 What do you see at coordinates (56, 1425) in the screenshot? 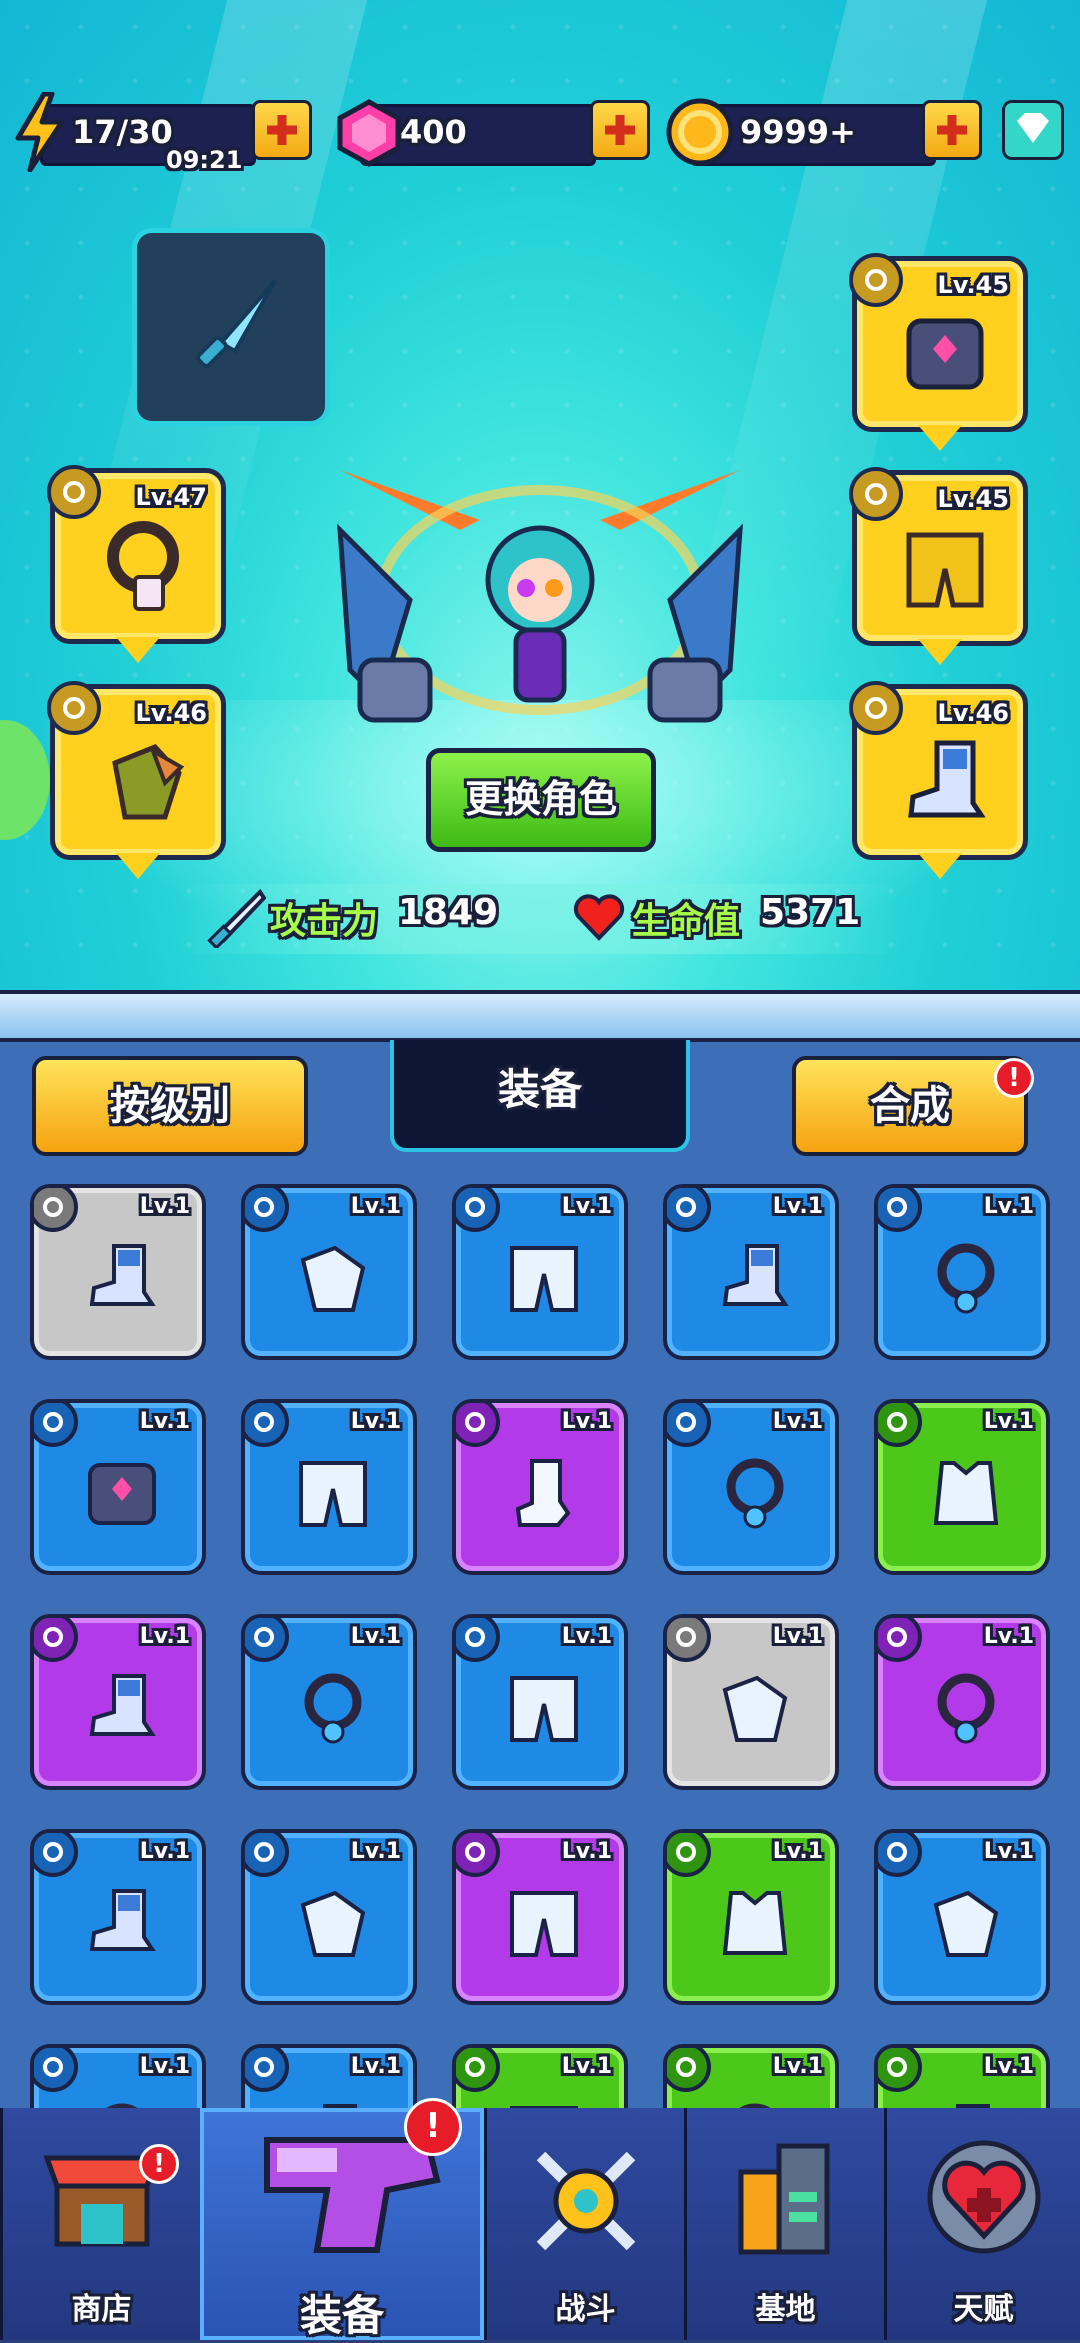
I see `armor-type-icon` at bounding box center [56, 1425].